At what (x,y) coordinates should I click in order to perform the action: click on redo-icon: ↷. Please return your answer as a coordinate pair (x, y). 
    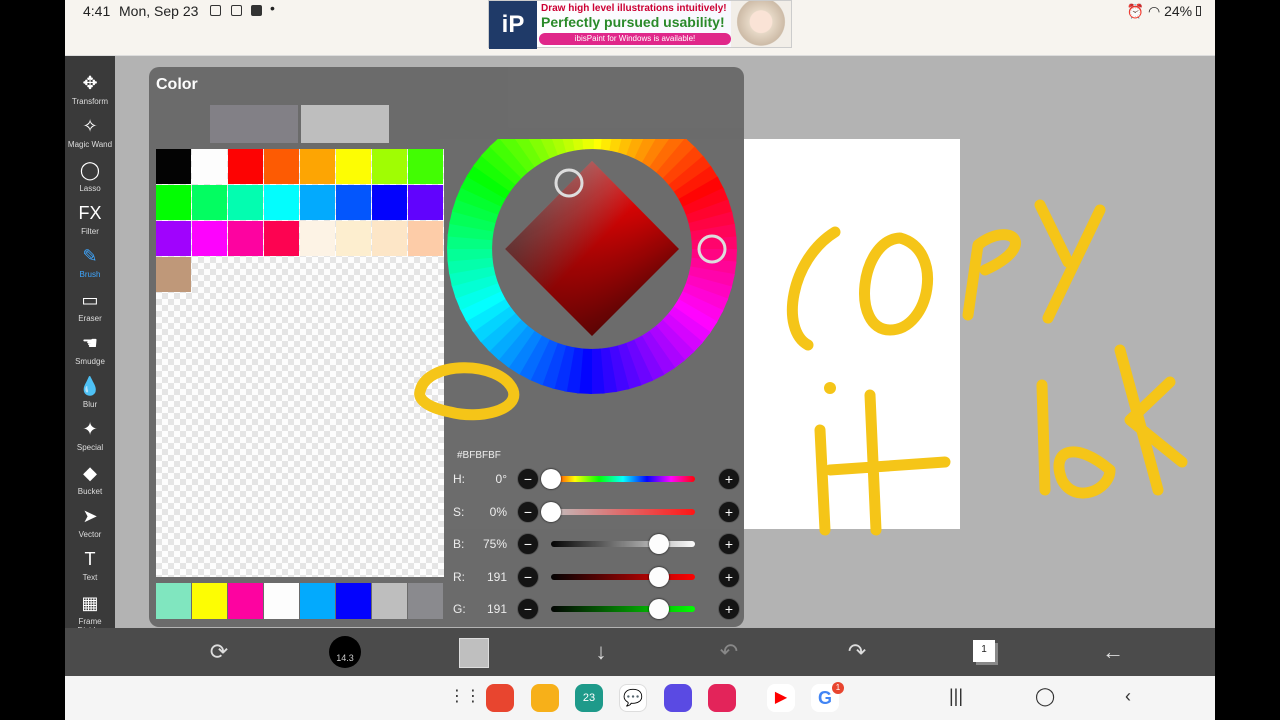
    Looking at the image, I should click on (857, 652).